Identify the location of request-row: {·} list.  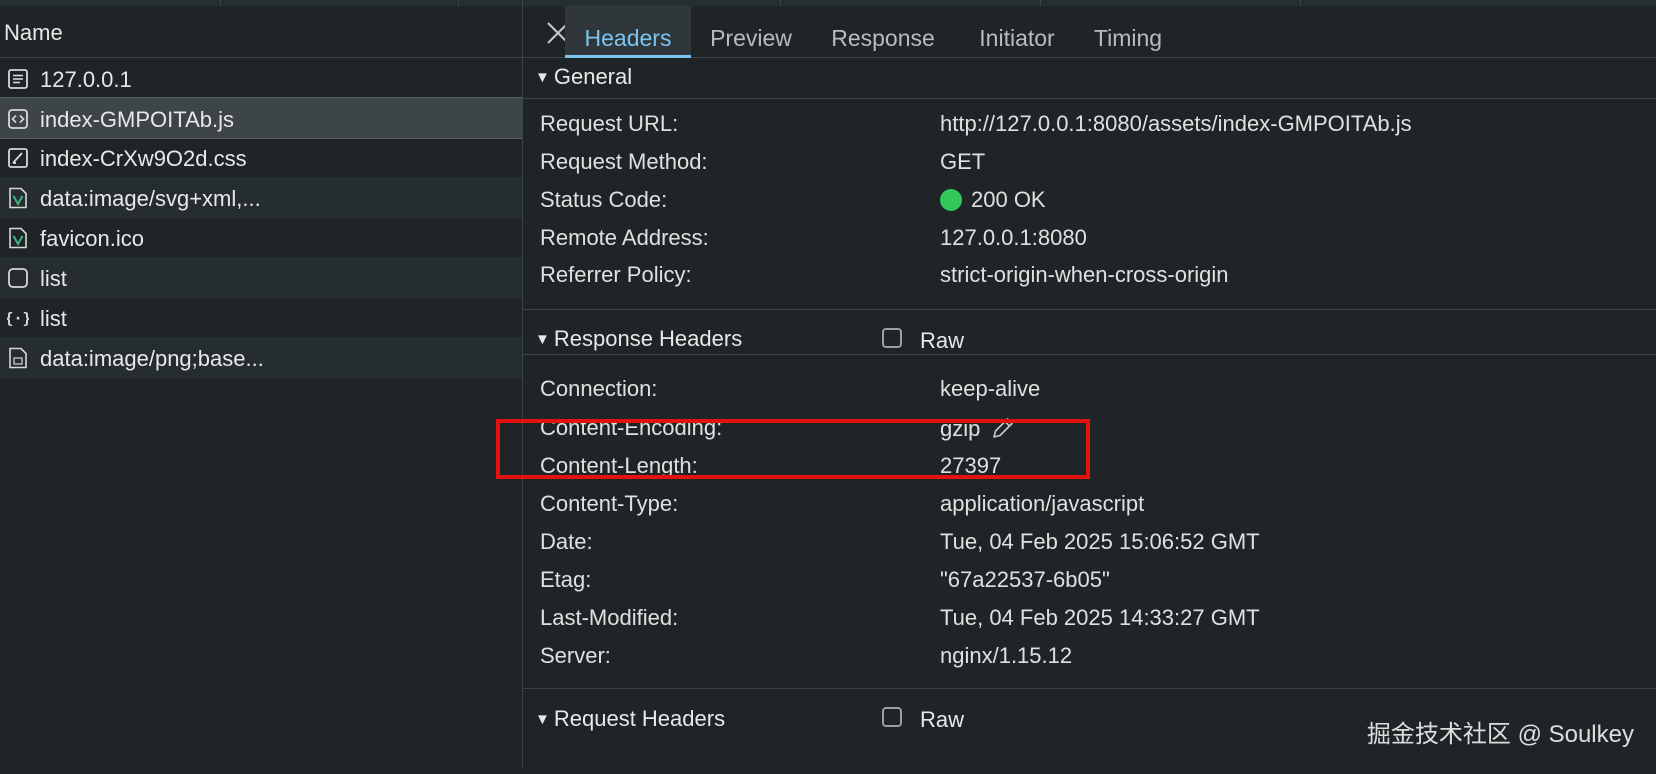
(261, 318).